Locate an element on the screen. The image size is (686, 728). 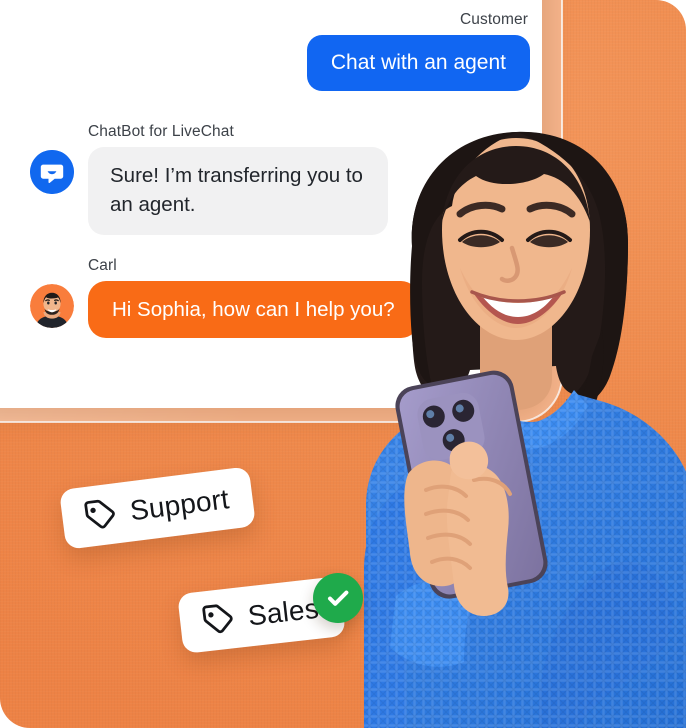
agent-photo-avatar is located at coordinates (52, 305).